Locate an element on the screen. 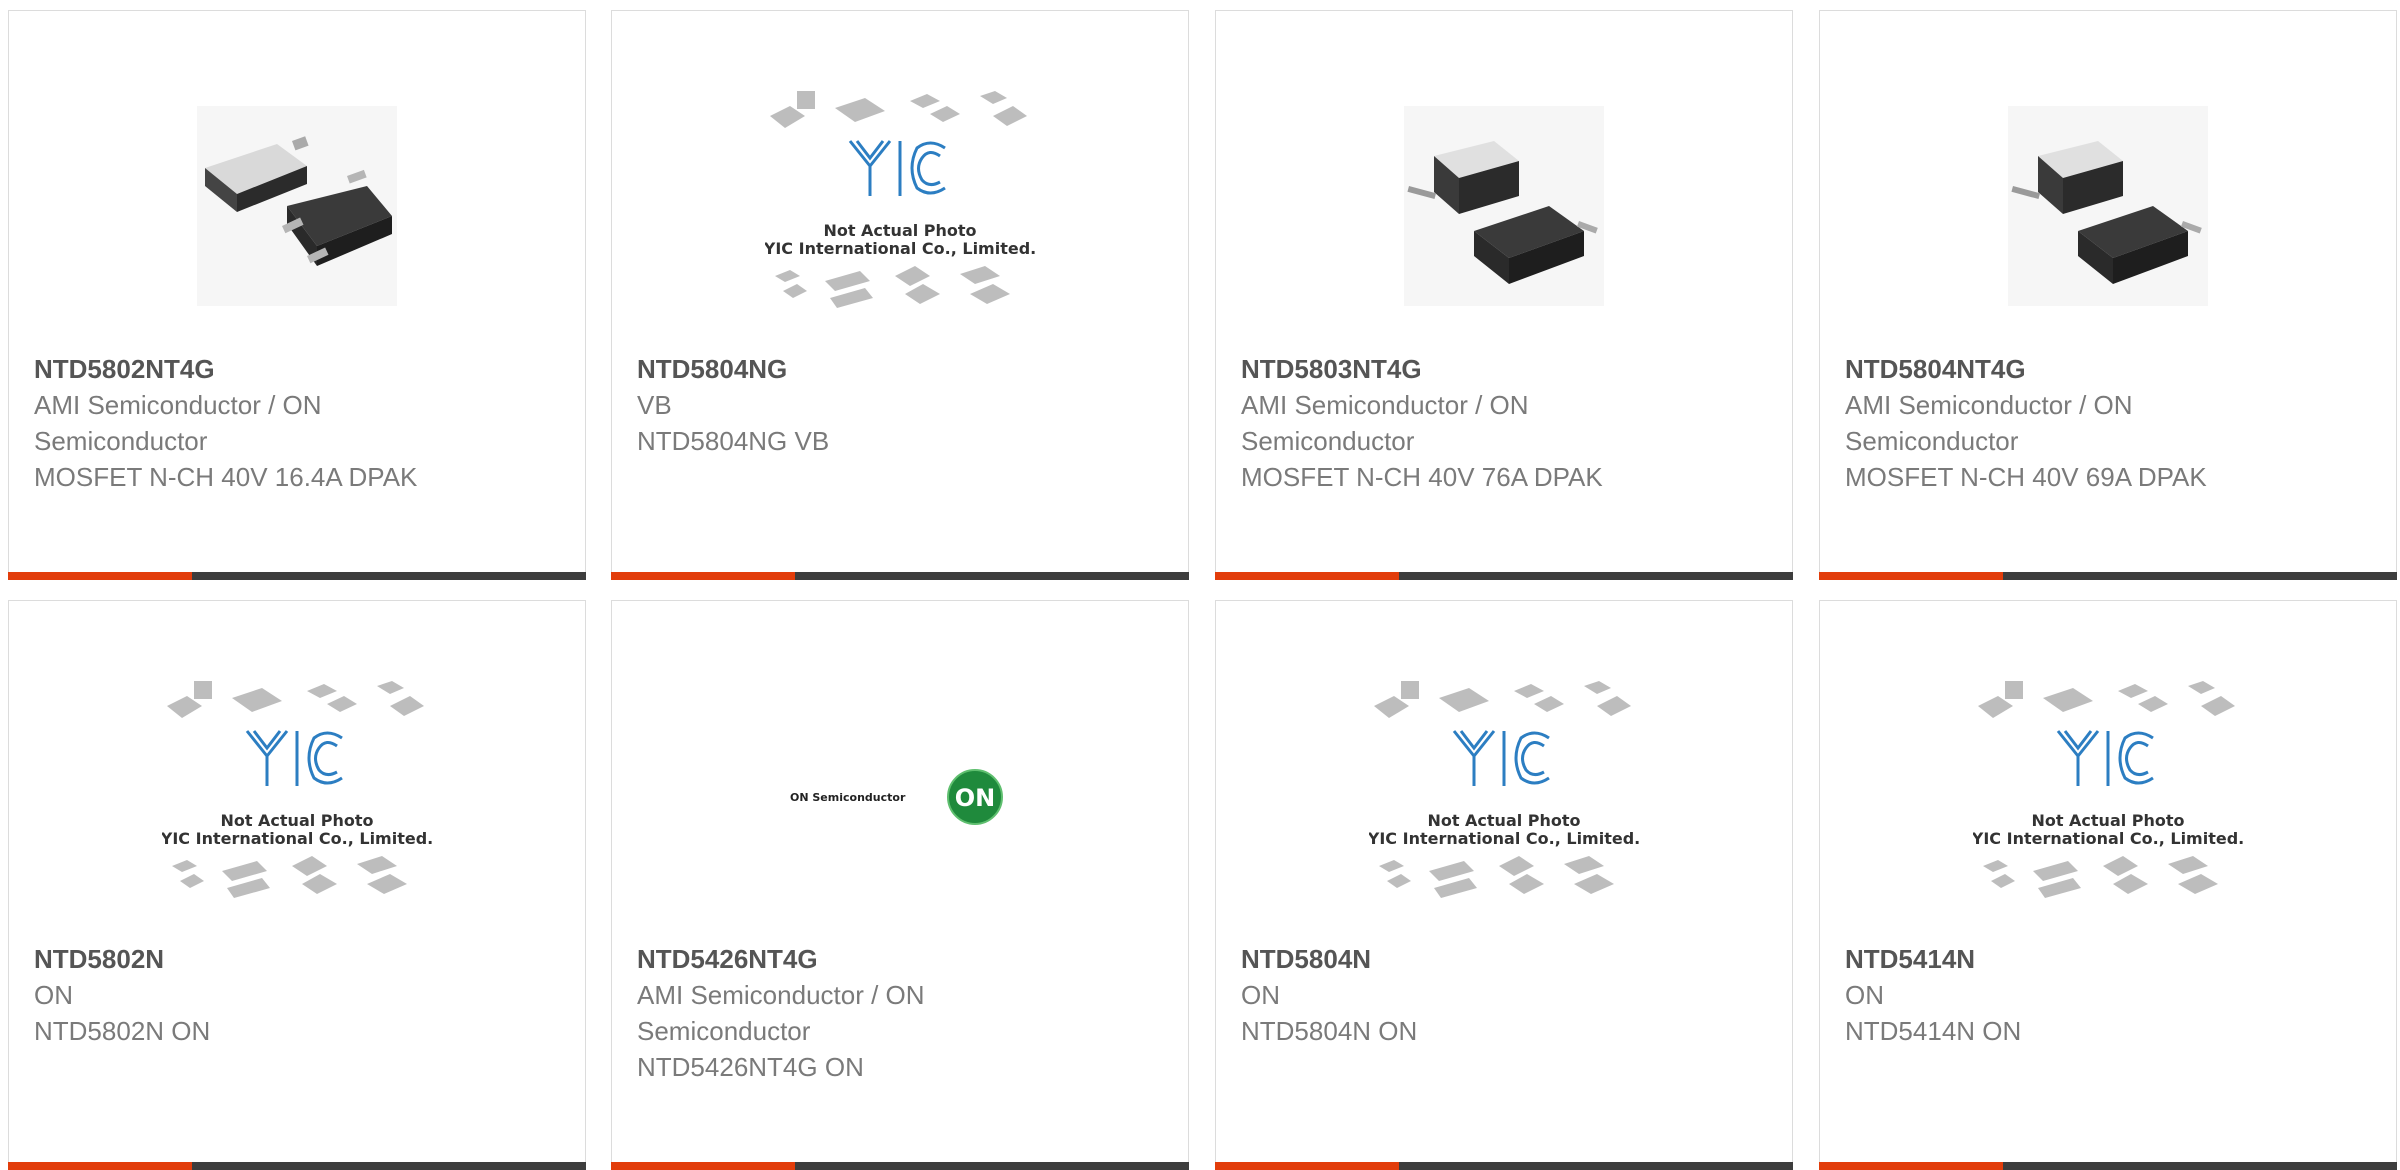 Image resolution: width=2400 pixels, height=1170 pixels. logo-badge-text: ON is located at coordinates (975, 798).